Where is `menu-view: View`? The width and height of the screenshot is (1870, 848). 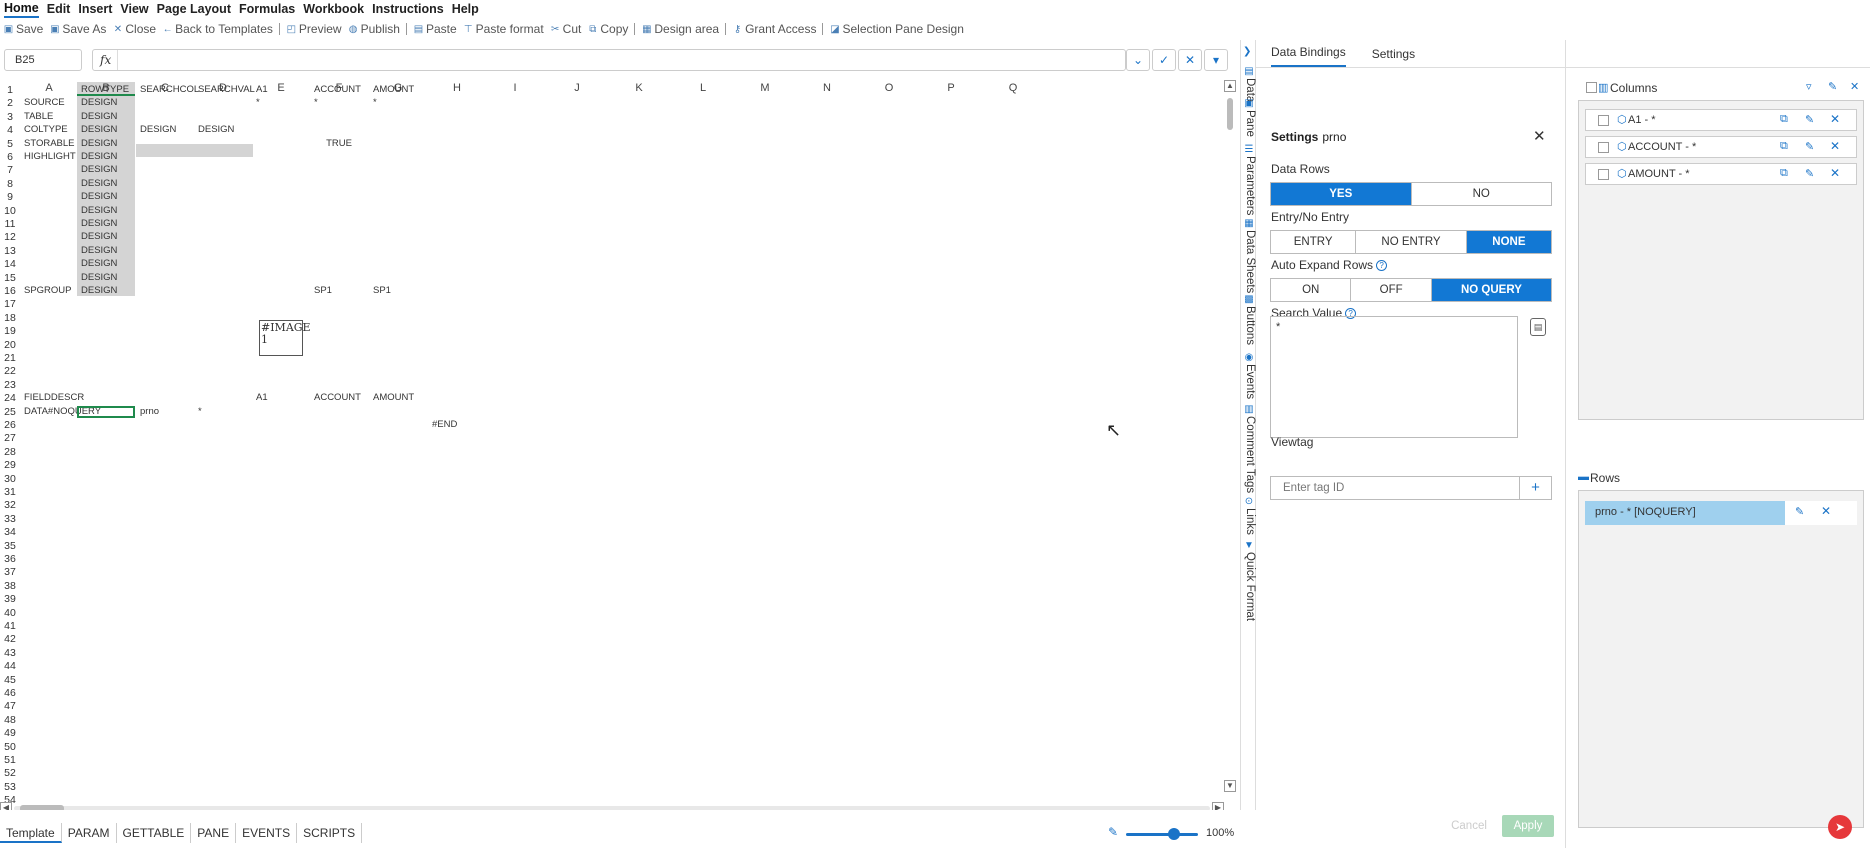
menu-view: View is located at coordinates (134, 9).